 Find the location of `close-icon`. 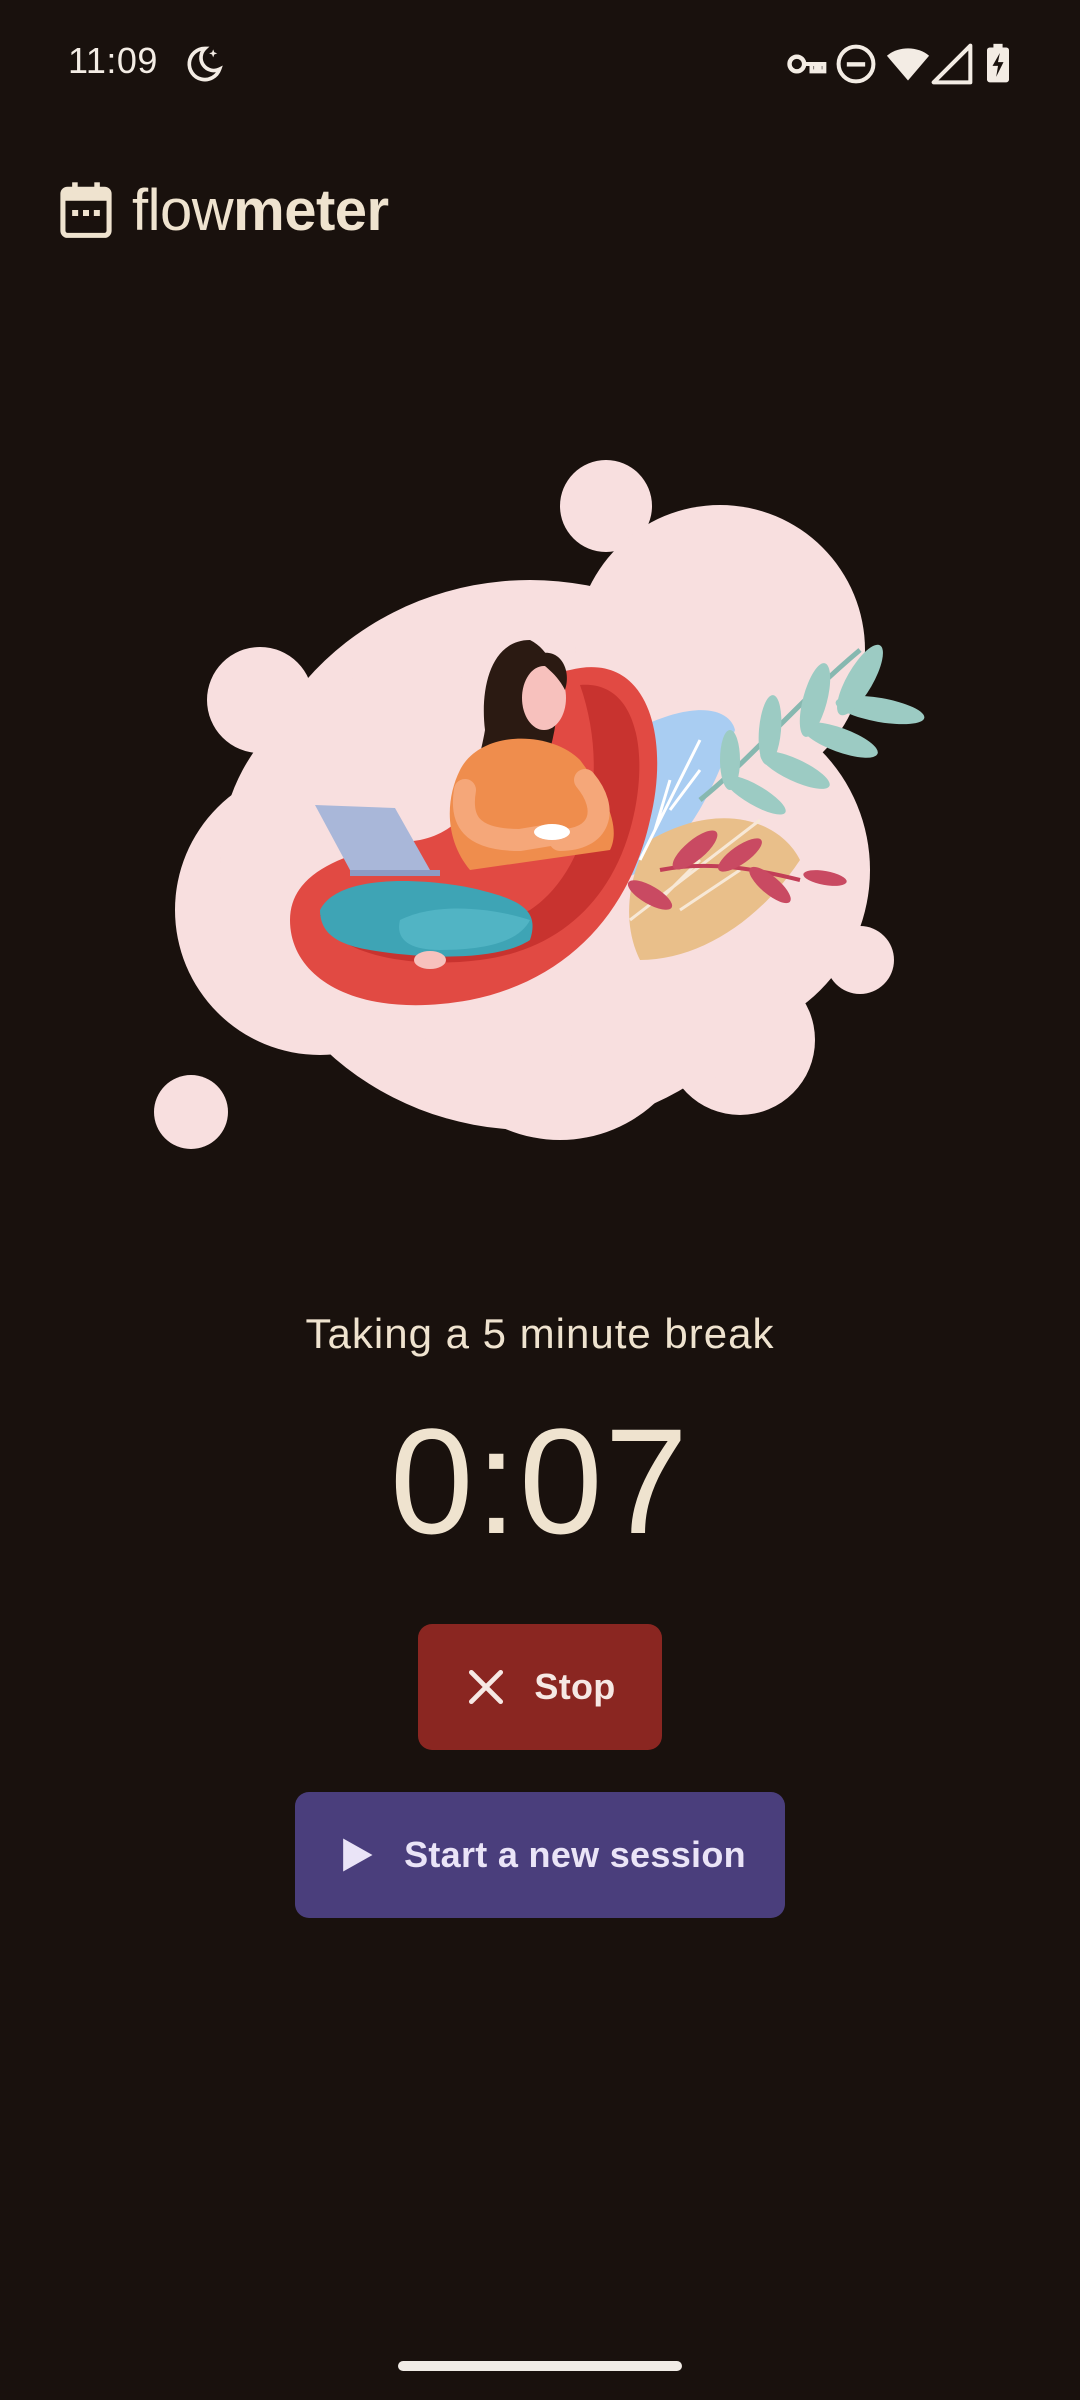

close-icon is located at coordinates (486, 1687).